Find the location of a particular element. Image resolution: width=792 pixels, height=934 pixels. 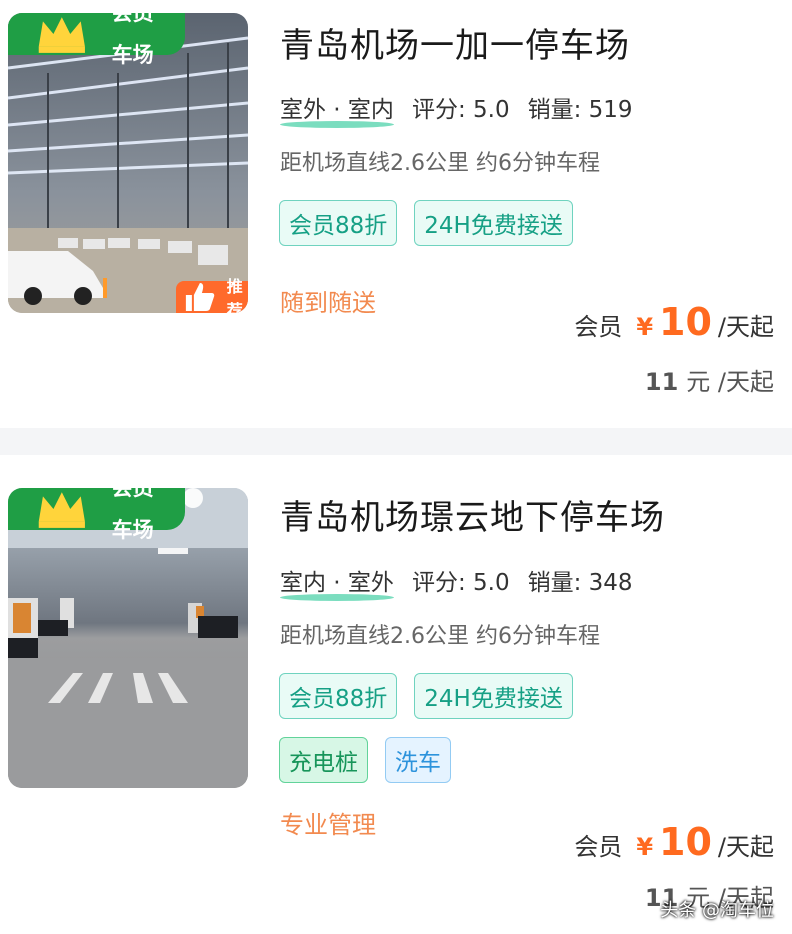

parking-lot-title: 青岛机场一加一停车场 is located at coordinates (455, 42).